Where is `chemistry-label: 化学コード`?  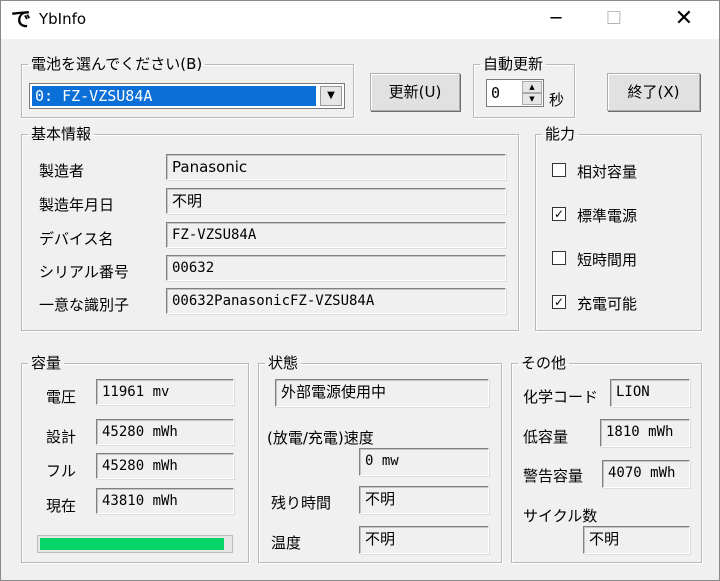
chemistry-label: 化学コード is located at coordinates (561, 397).